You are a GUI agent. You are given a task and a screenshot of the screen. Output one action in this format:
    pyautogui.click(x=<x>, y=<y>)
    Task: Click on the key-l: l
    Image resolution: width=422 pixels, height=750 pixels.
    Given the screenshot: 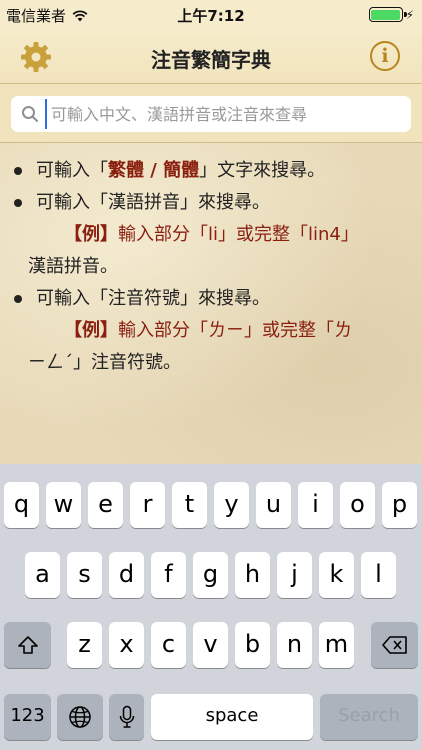 What is the action you would take?
    pyautogui.click(x=378, y=575)
    